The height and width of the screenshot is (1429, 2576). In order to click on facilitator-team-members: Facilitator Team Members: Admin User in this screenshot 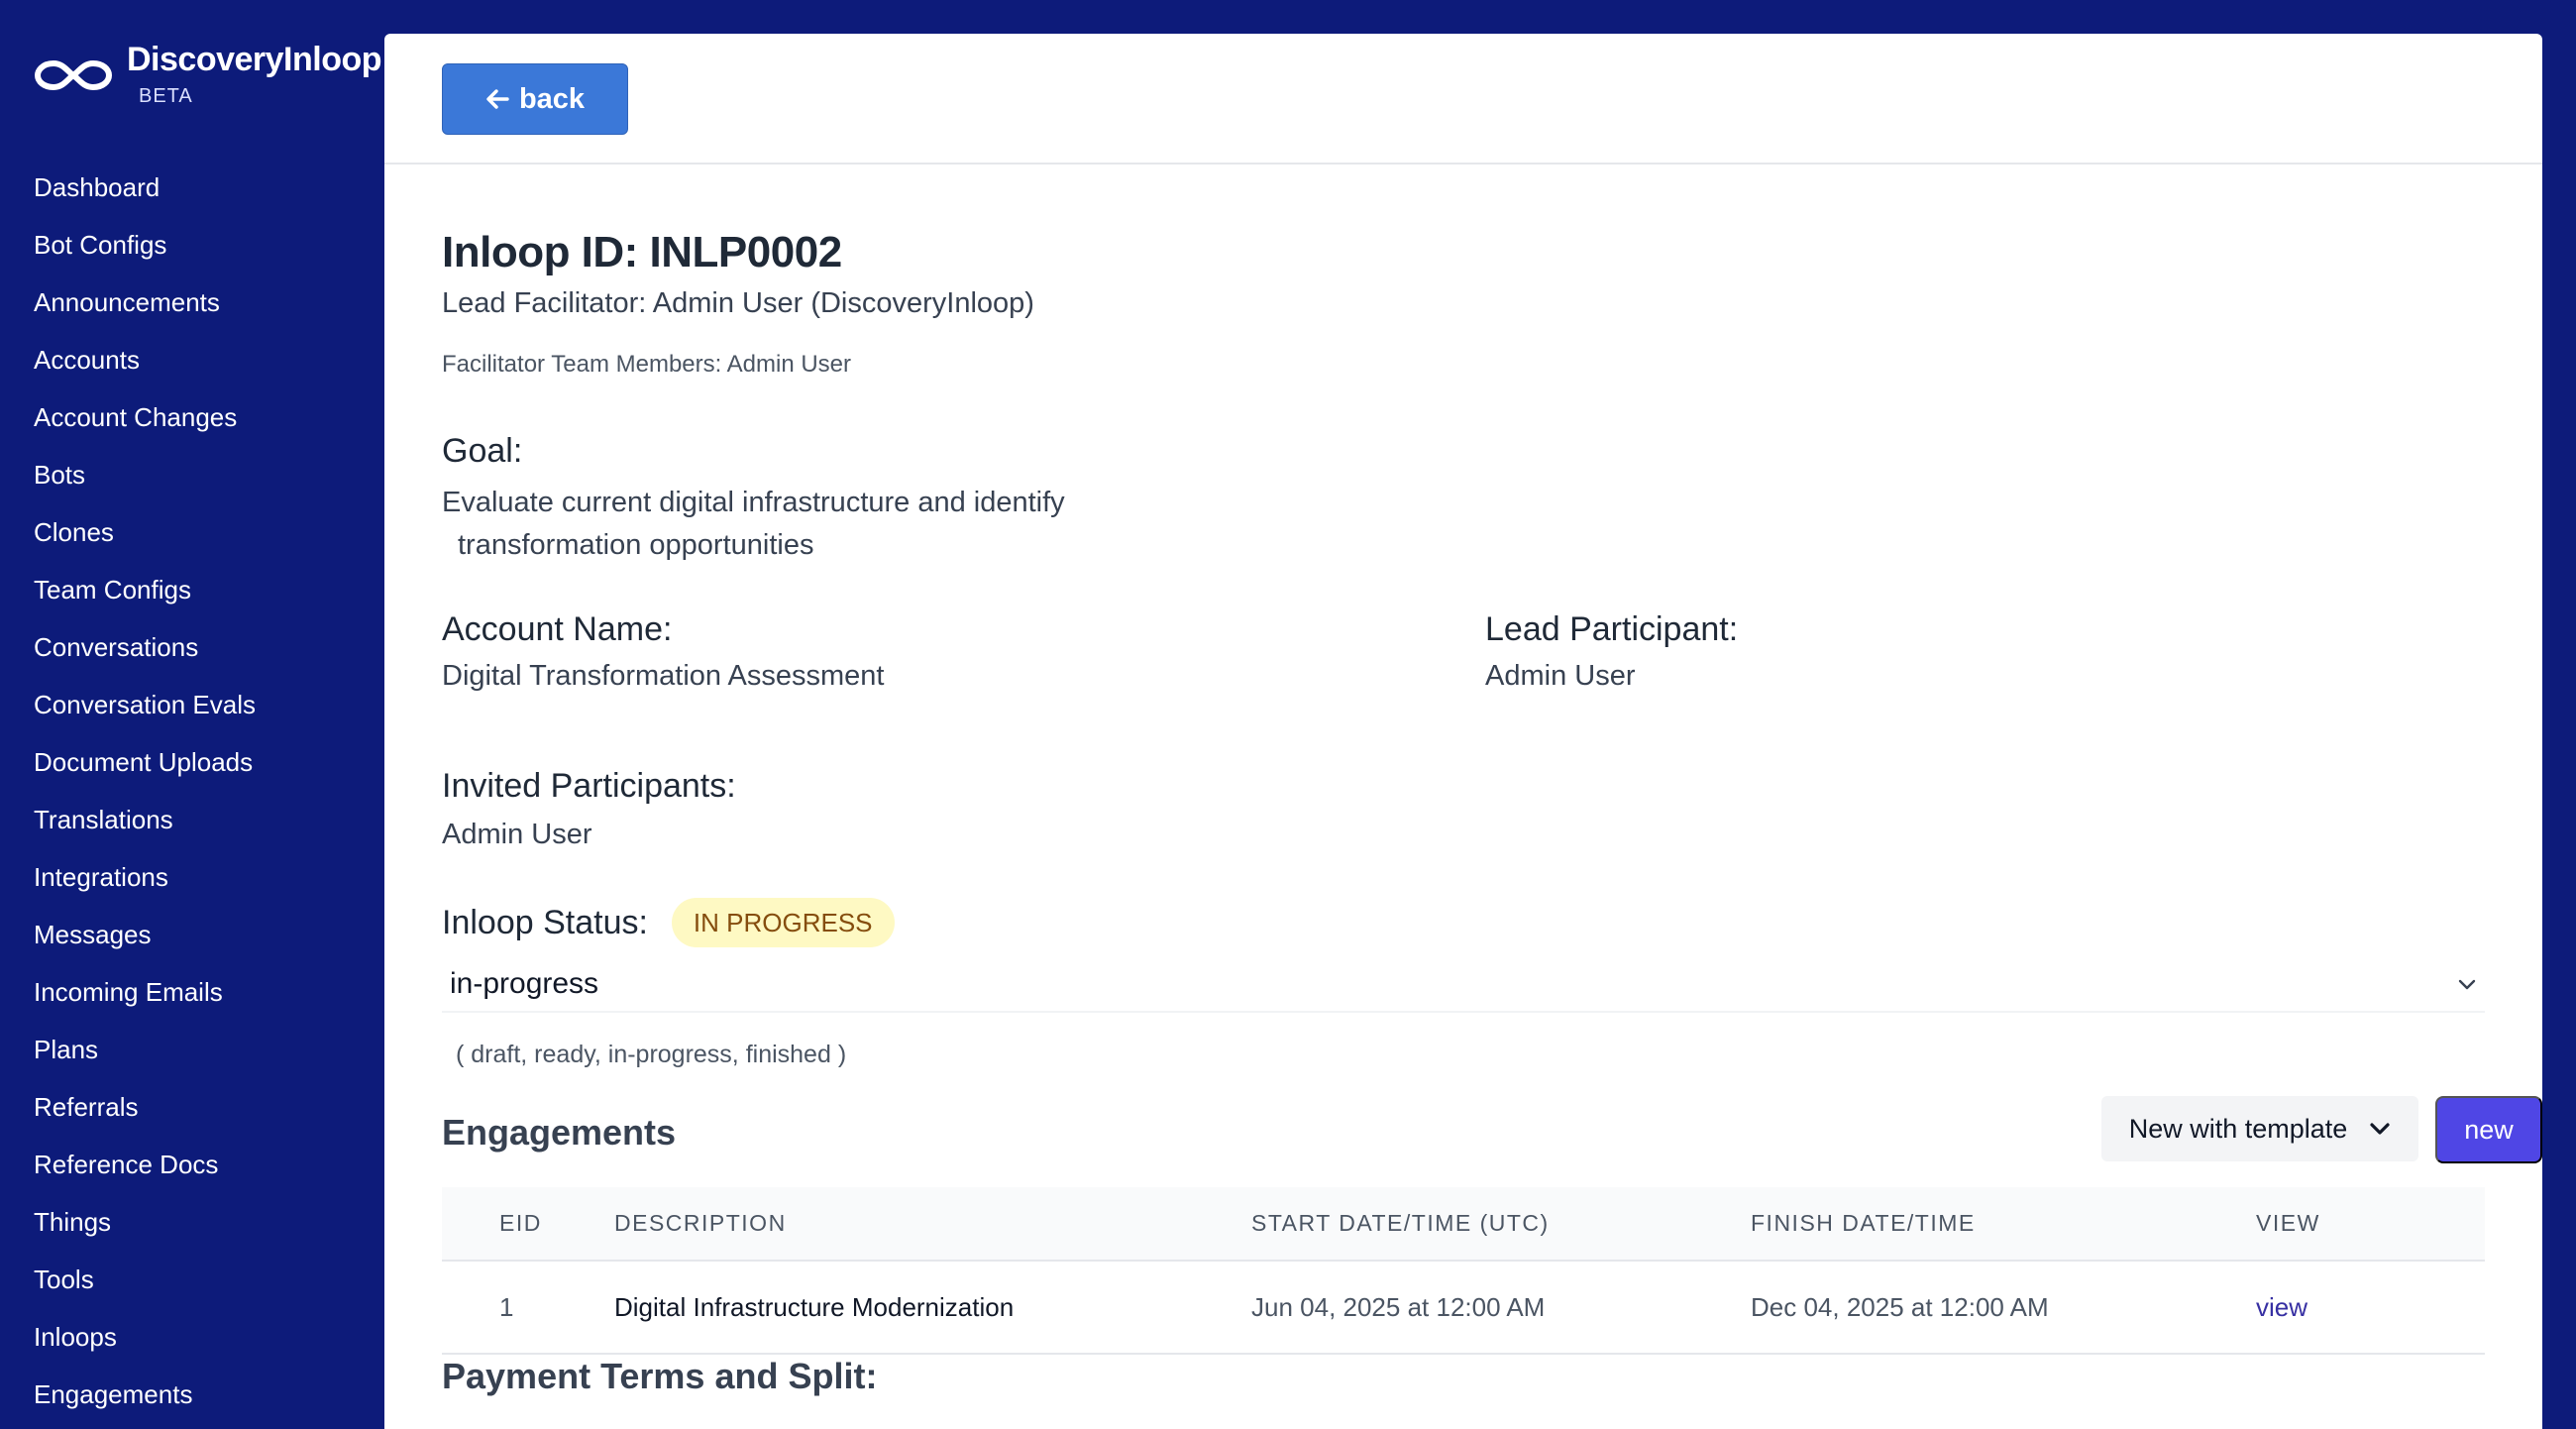, I will do `click(647, 364)`.